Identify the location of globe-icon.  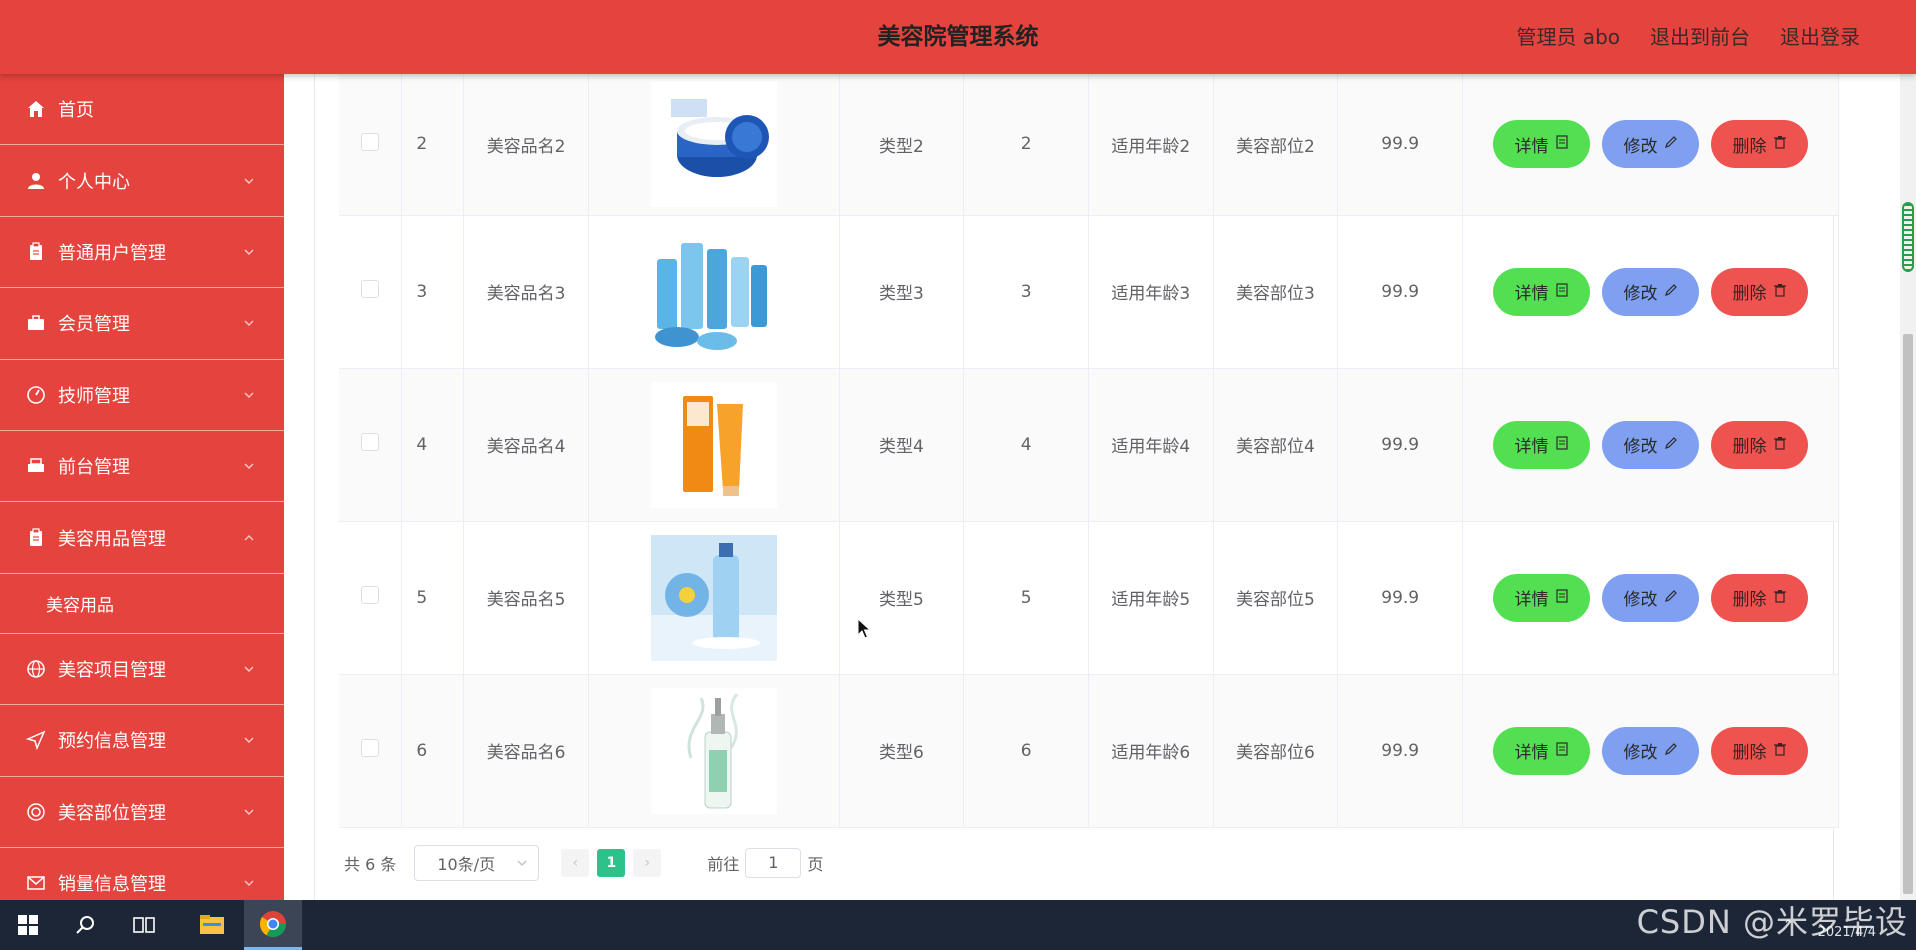
(36, 669).